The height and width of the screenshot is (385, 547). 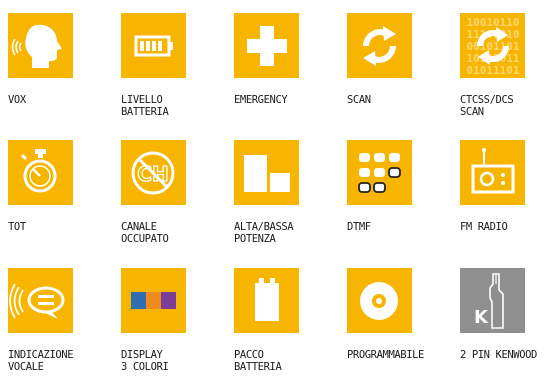 I want to click on feature-label: PACCO BATTERIA, so click(x=258, y=361).